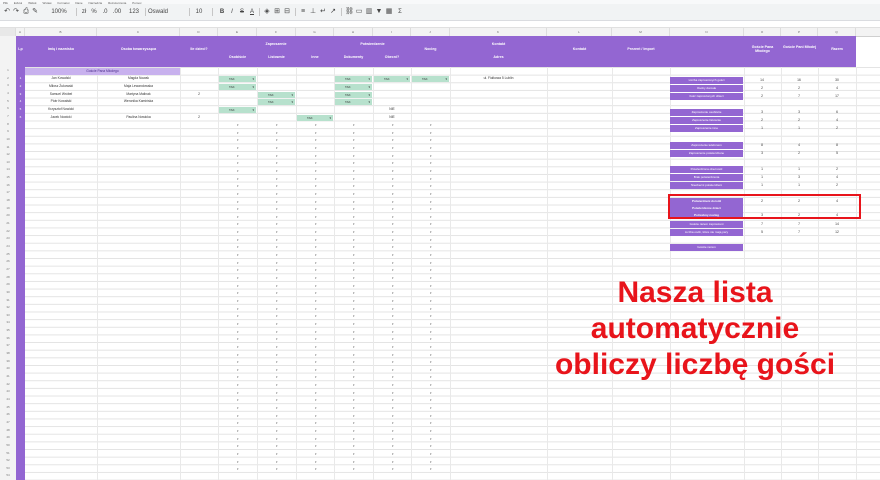  I want to click on row-header: 19, so click(8, 209).